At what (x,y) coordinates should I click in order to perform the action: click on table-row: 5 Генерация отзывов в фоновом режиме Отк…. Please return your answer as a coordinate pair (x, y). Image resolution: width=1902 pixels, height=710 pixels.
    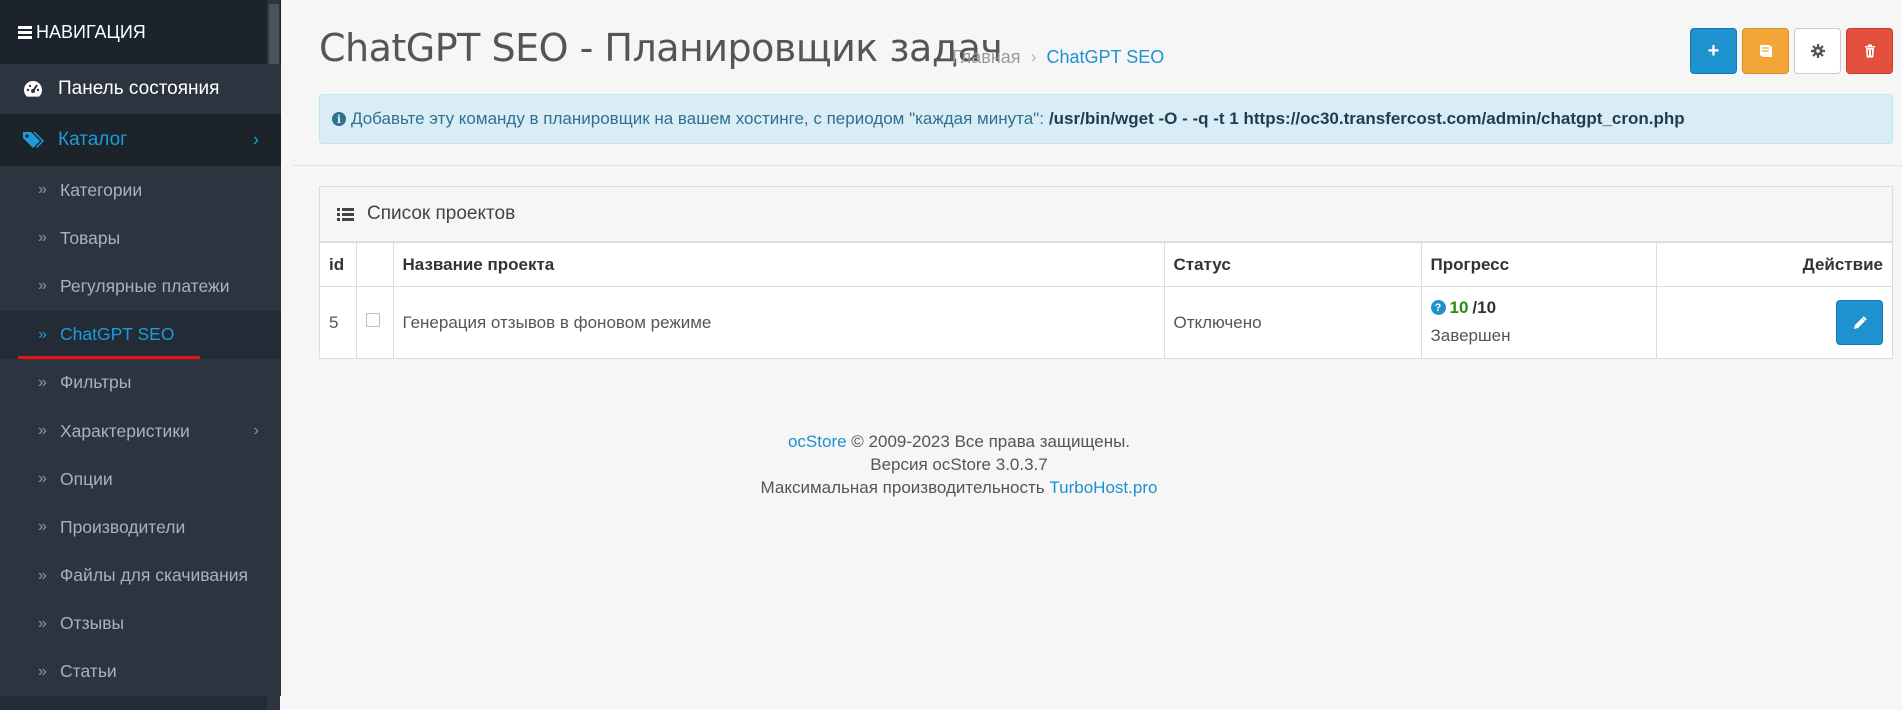
    Looking at the image, I should click on (1106, 322).